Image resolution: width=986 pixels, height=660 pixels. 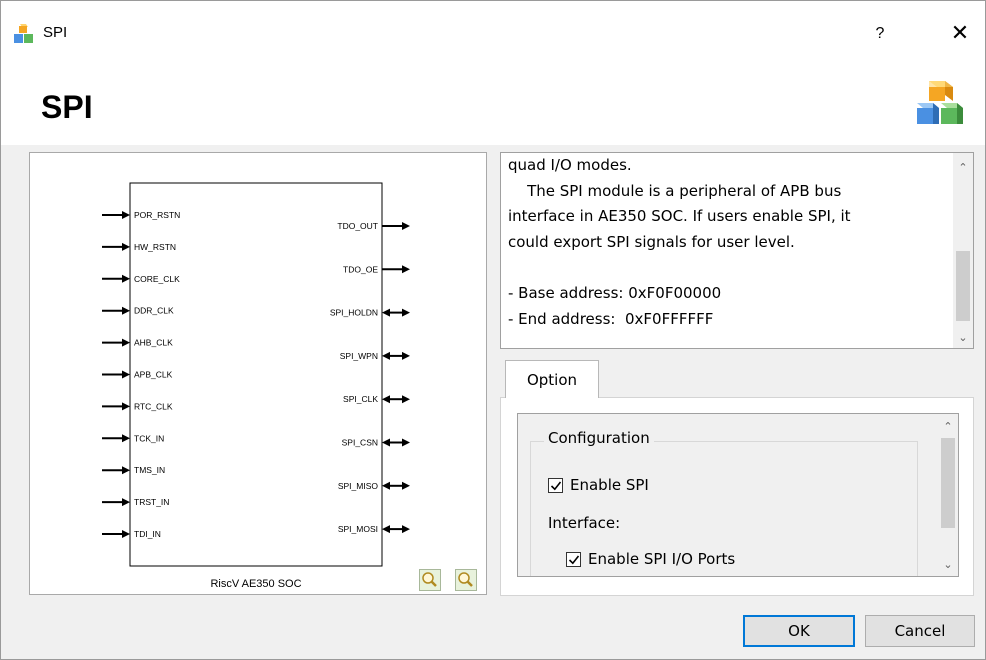 I want to click on input-port-label: DDR_CLK, so click(x=154, y=311).